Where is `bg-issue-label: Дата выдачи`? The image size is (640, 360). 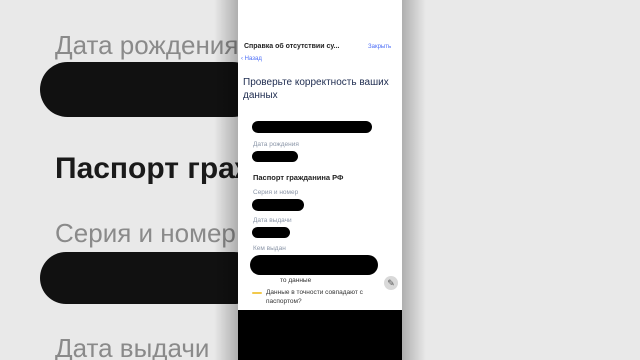
bg-issue-label: Дата выдачи is located at coordinates (132, 346).